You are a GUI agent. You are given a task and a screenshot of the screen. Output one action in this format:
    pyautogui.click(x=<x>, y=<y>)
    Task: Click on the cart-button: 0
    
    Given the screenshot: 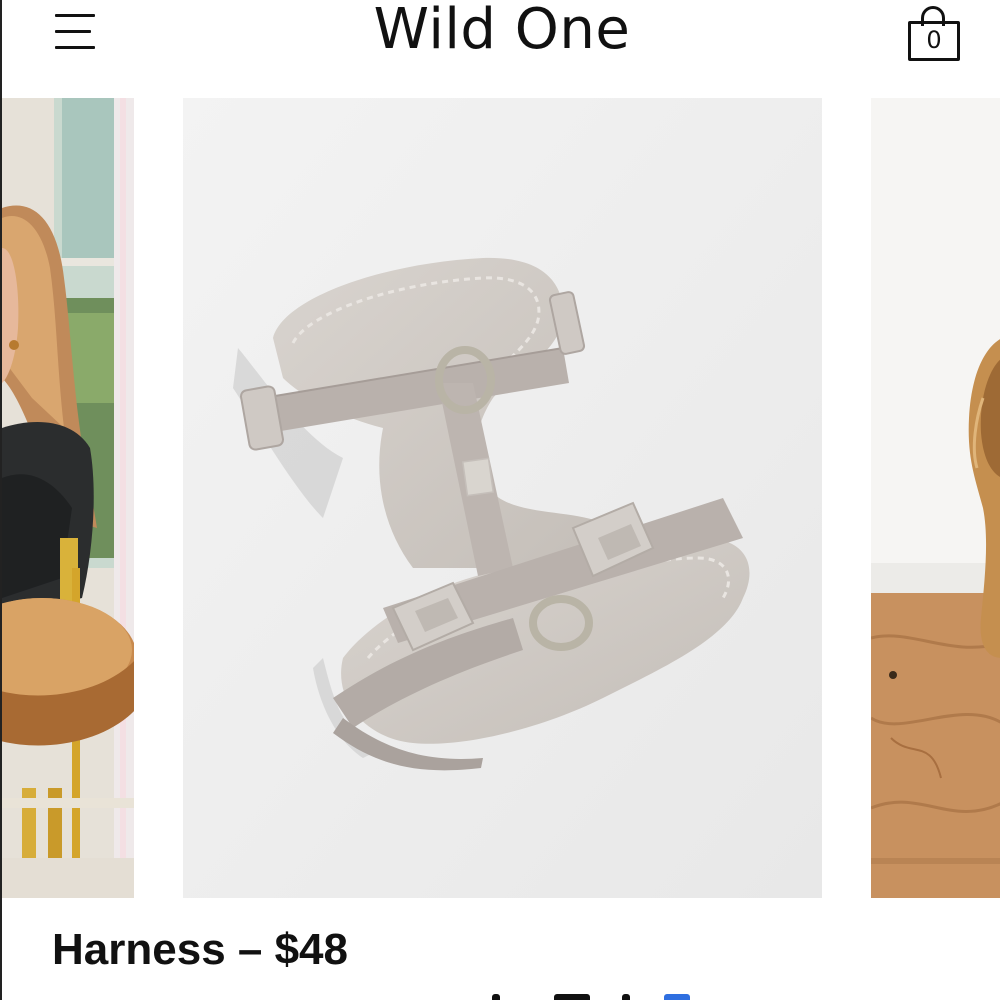 What is the action you would take?
    pyautogui.click(x=936, y=34)
    